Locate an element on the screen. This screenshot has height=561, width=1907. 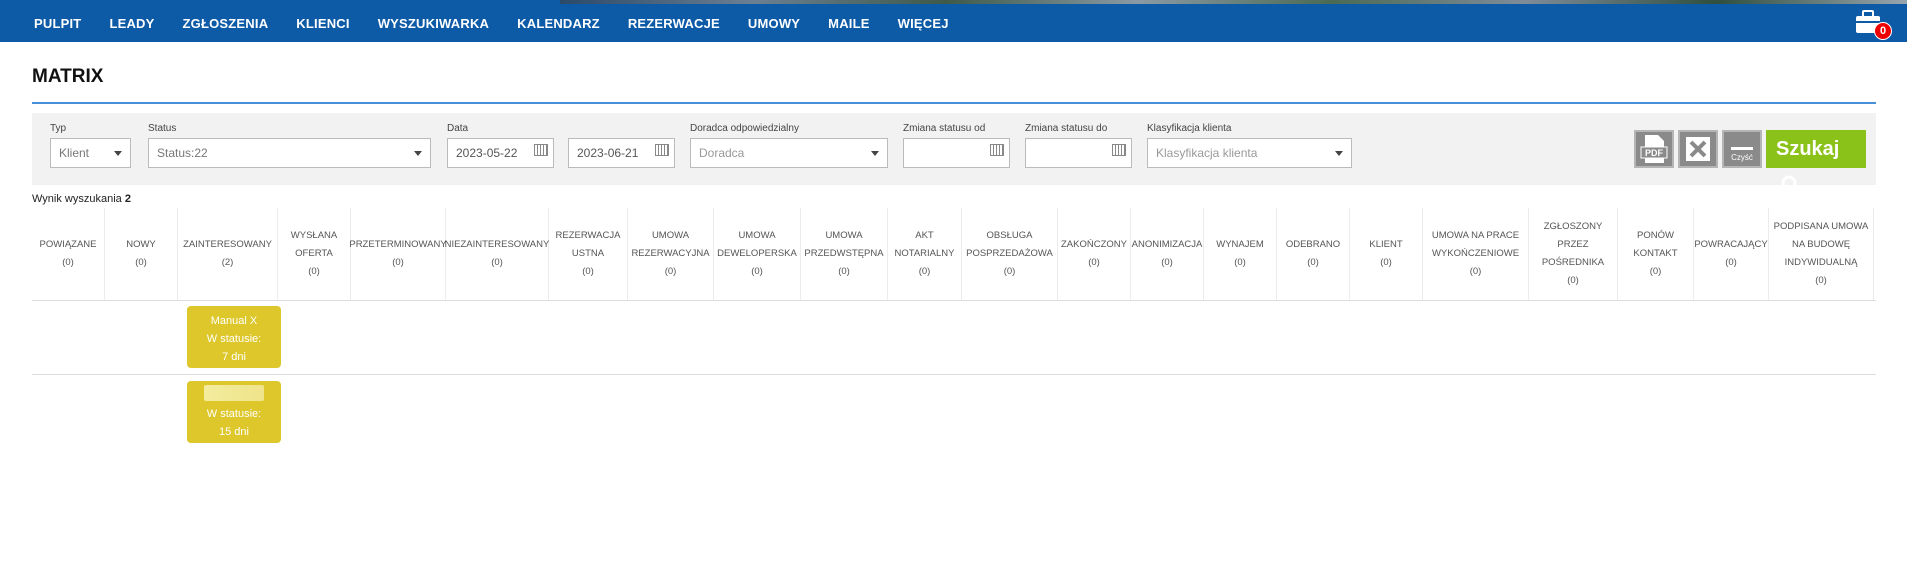
nav-item-maile: MAILE is located at coordinates (848, 23).